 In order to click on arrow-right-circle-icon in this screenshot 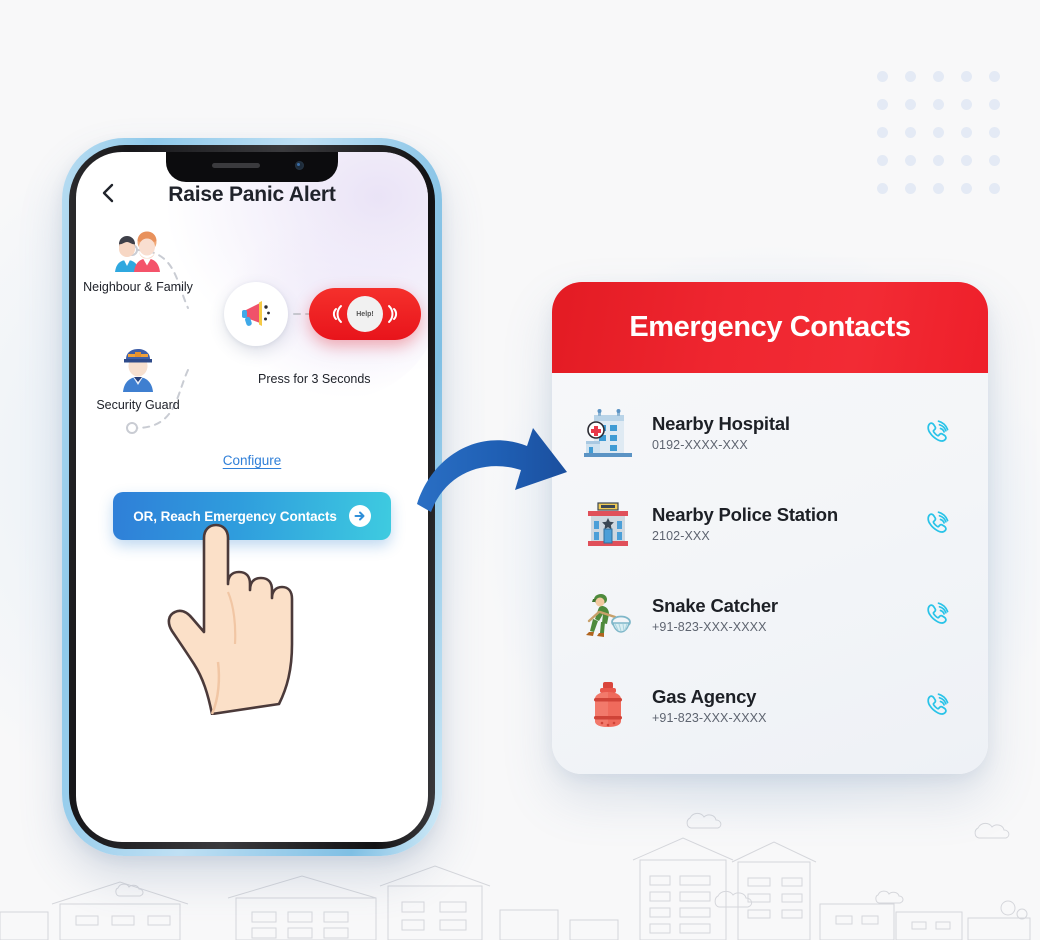, I will do `click(359, 516)`.